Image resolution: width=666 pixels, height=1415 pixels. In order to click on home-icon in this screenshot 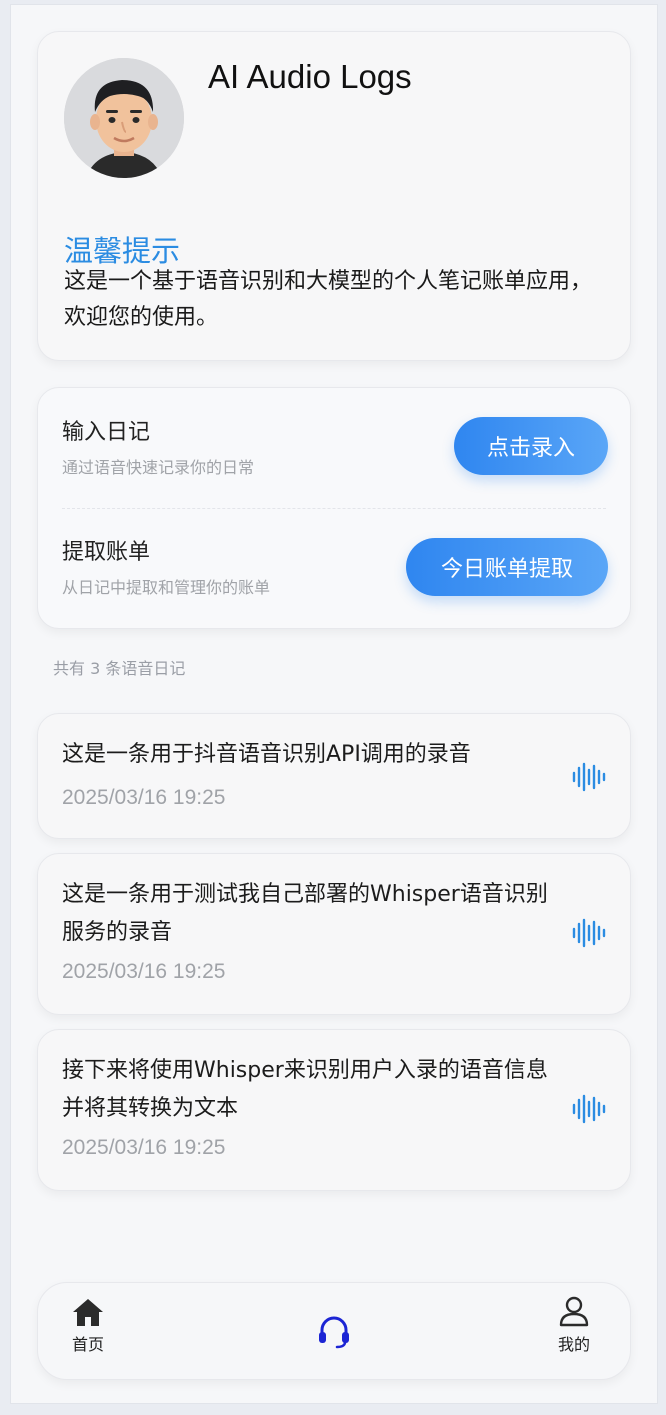, I will do `click(88, 1312)`.